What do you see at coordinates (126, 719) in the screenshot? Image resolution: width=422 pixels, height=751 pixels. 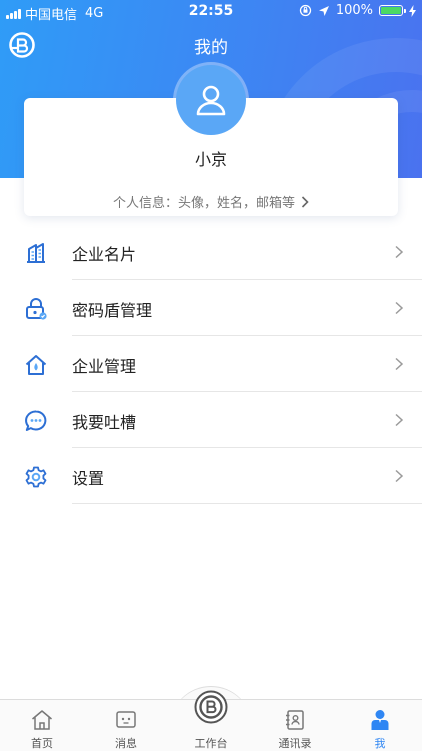 I see `message-icon` at bounding box center [126, 719].